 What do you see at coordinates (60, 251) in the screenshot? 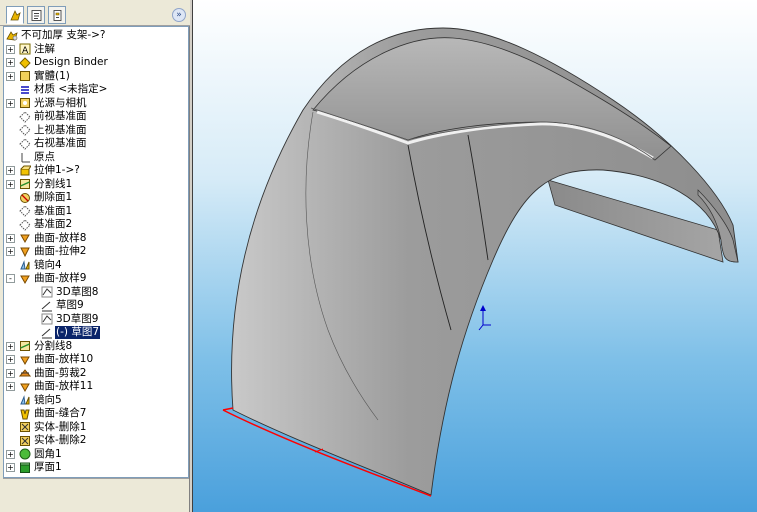
I see `tree-item-label: 曲面-拉伸2` at bounding box center [60, 251].